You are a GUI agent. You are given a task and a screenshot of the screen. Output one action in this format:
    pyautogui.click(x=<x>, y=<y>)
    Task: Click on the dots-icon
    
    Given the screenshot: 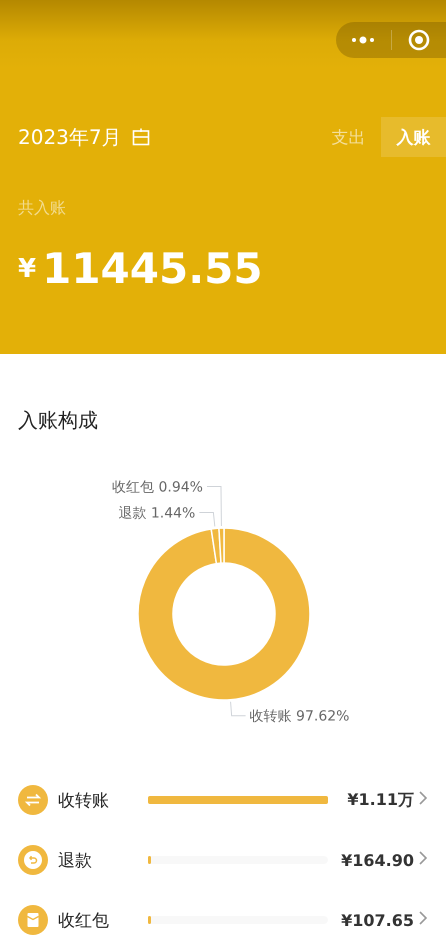 What is the action you would take?
    pyautogui.click(x=363, y=40)
    